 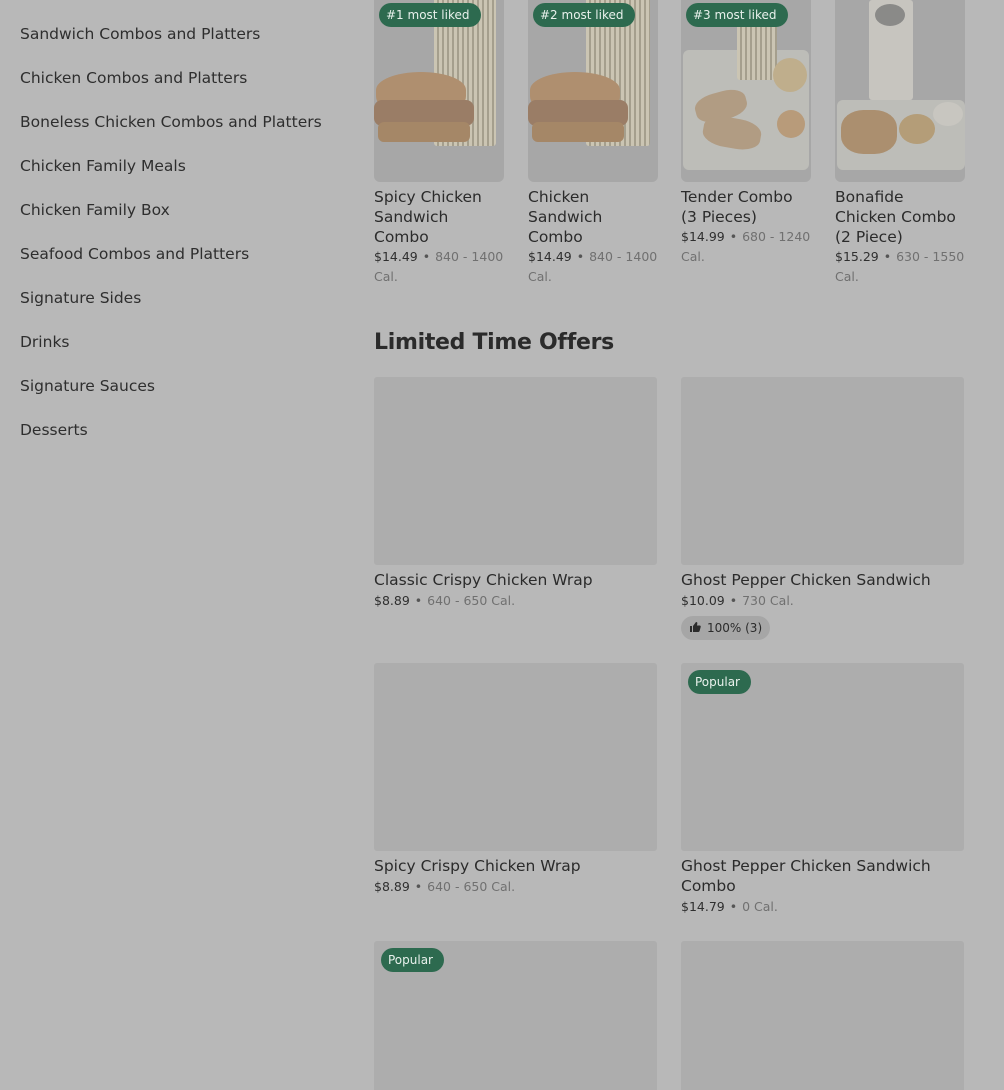 What do you see at coordinates (185, 266) in the screenshot?
I see `sidebar-item-seafood-combos: Seafood Combos and Platters` at bounding box center [185, 266].